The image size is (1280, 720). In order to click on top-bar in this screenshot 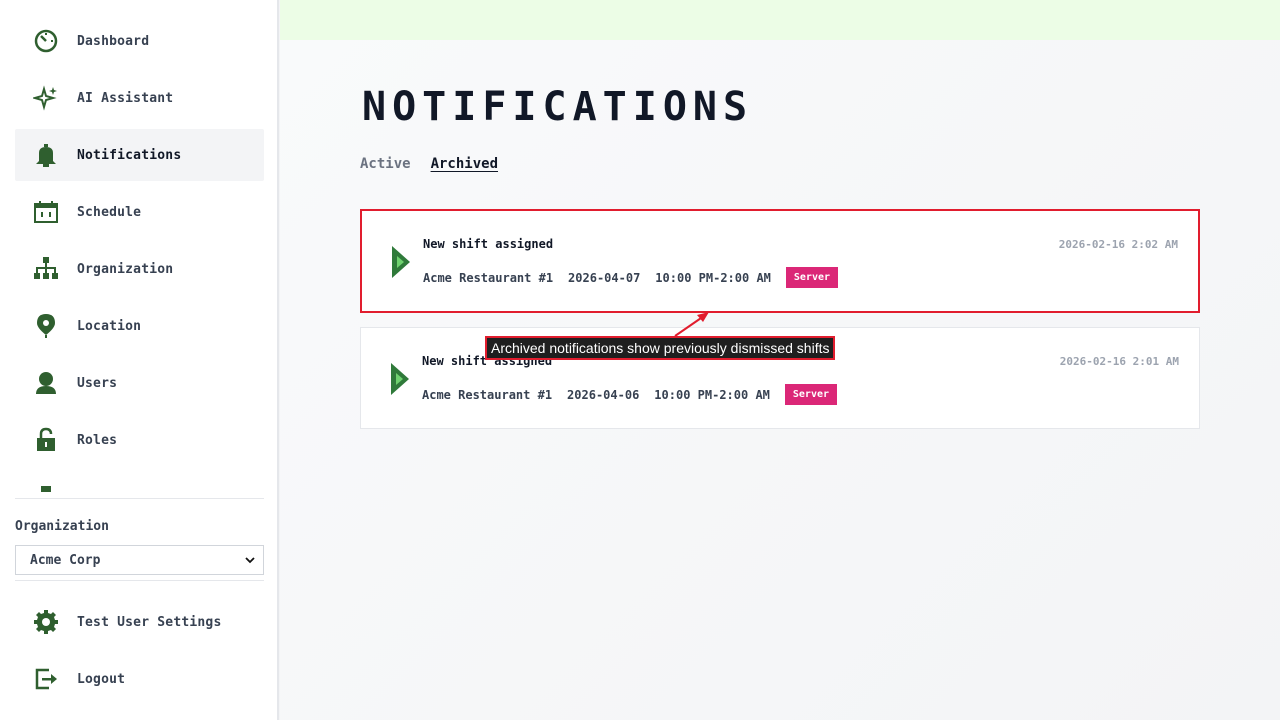, I will do `click(780, 20)`.